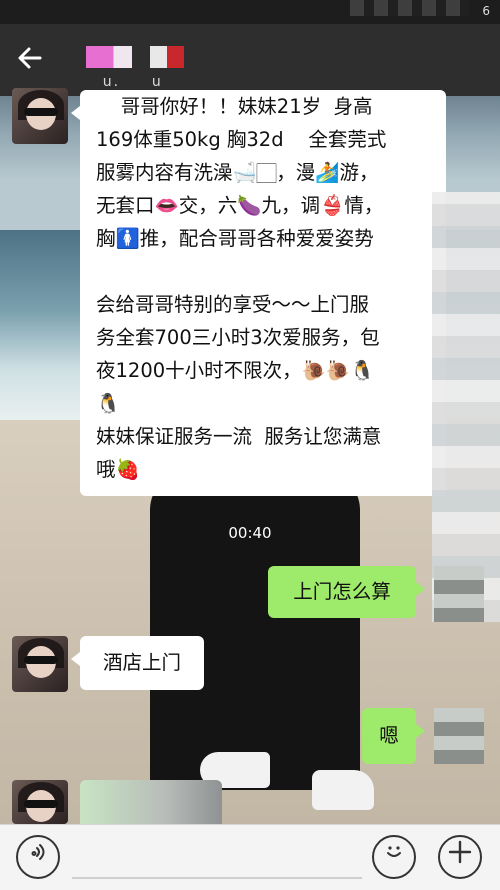  What do you see at coordinates (217, 857) in the screenshot?
I see `message-input` at bounding box center [217, 857].